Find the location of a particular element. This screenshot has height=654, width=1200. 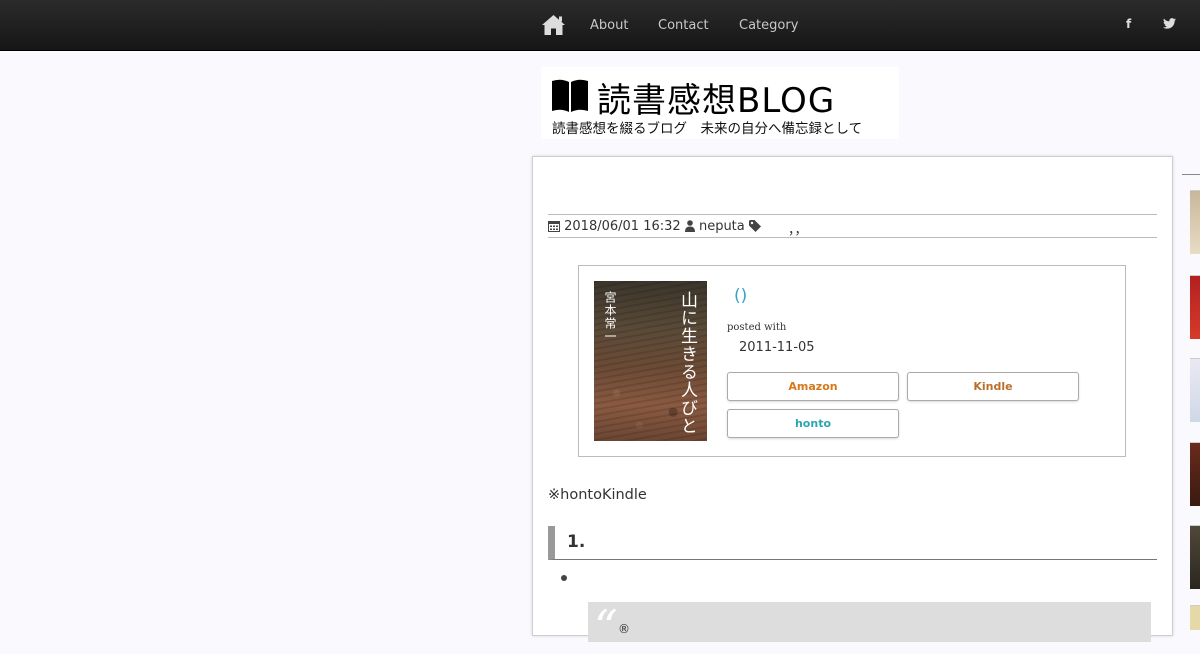

blockquote: “ ® is located at coordinates (869, 627).